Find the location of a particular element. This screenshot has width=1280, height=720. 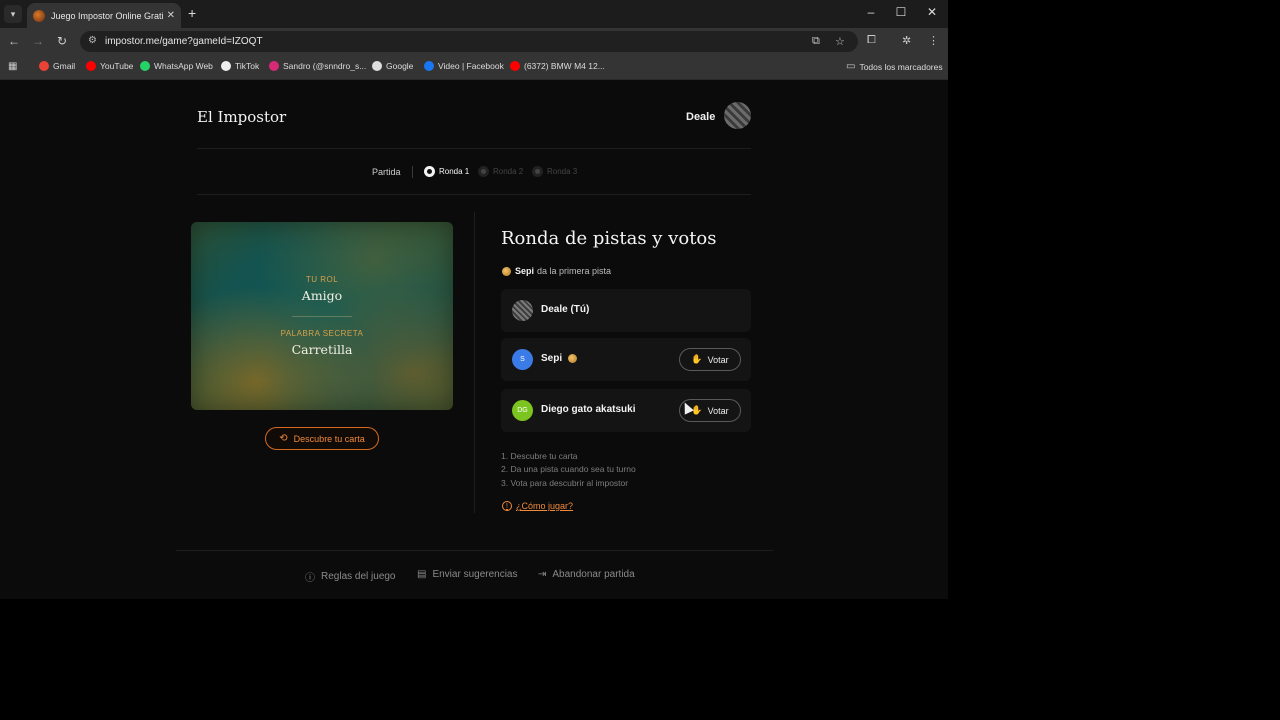

column-divider is located at coordinates (474, 362).